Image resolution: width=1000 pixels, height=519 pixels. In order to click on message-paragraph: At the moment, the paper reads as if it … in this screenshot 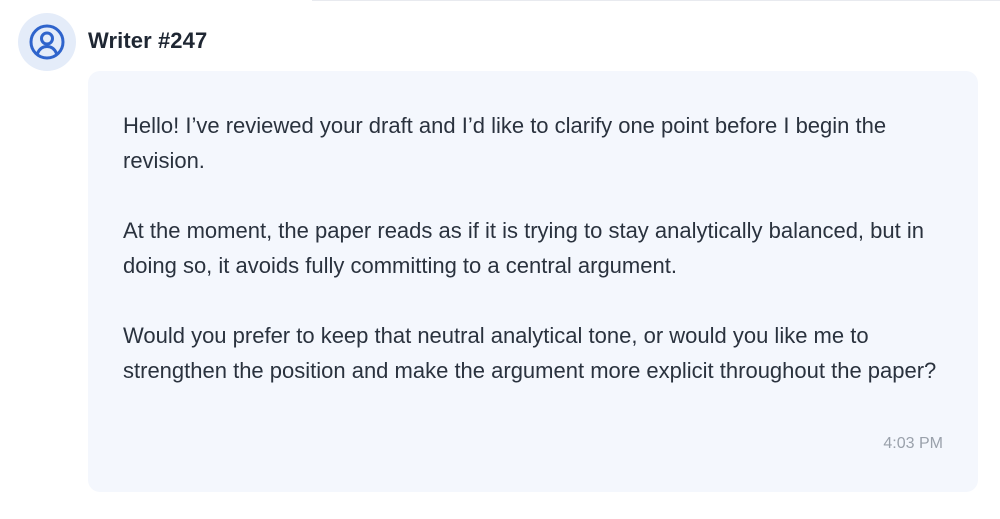, I will do `click(523, 248)`.